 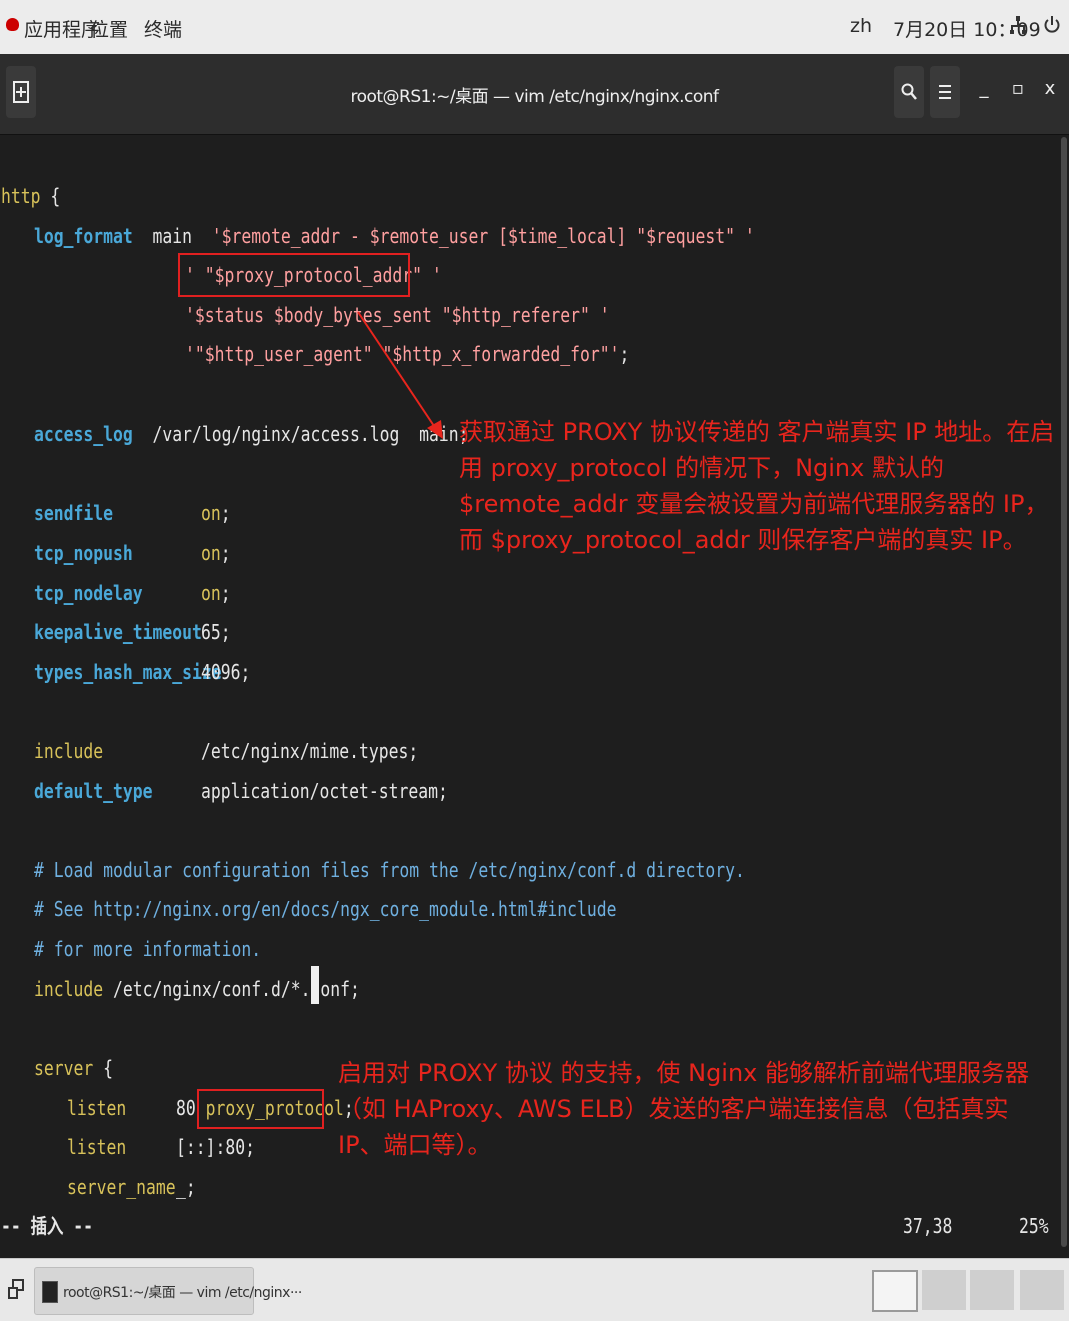 I want to click on taskbar-item-terminal: root@RS1:~/桌面 — vim /etc/nginx···, so click(x=168, y=1291).